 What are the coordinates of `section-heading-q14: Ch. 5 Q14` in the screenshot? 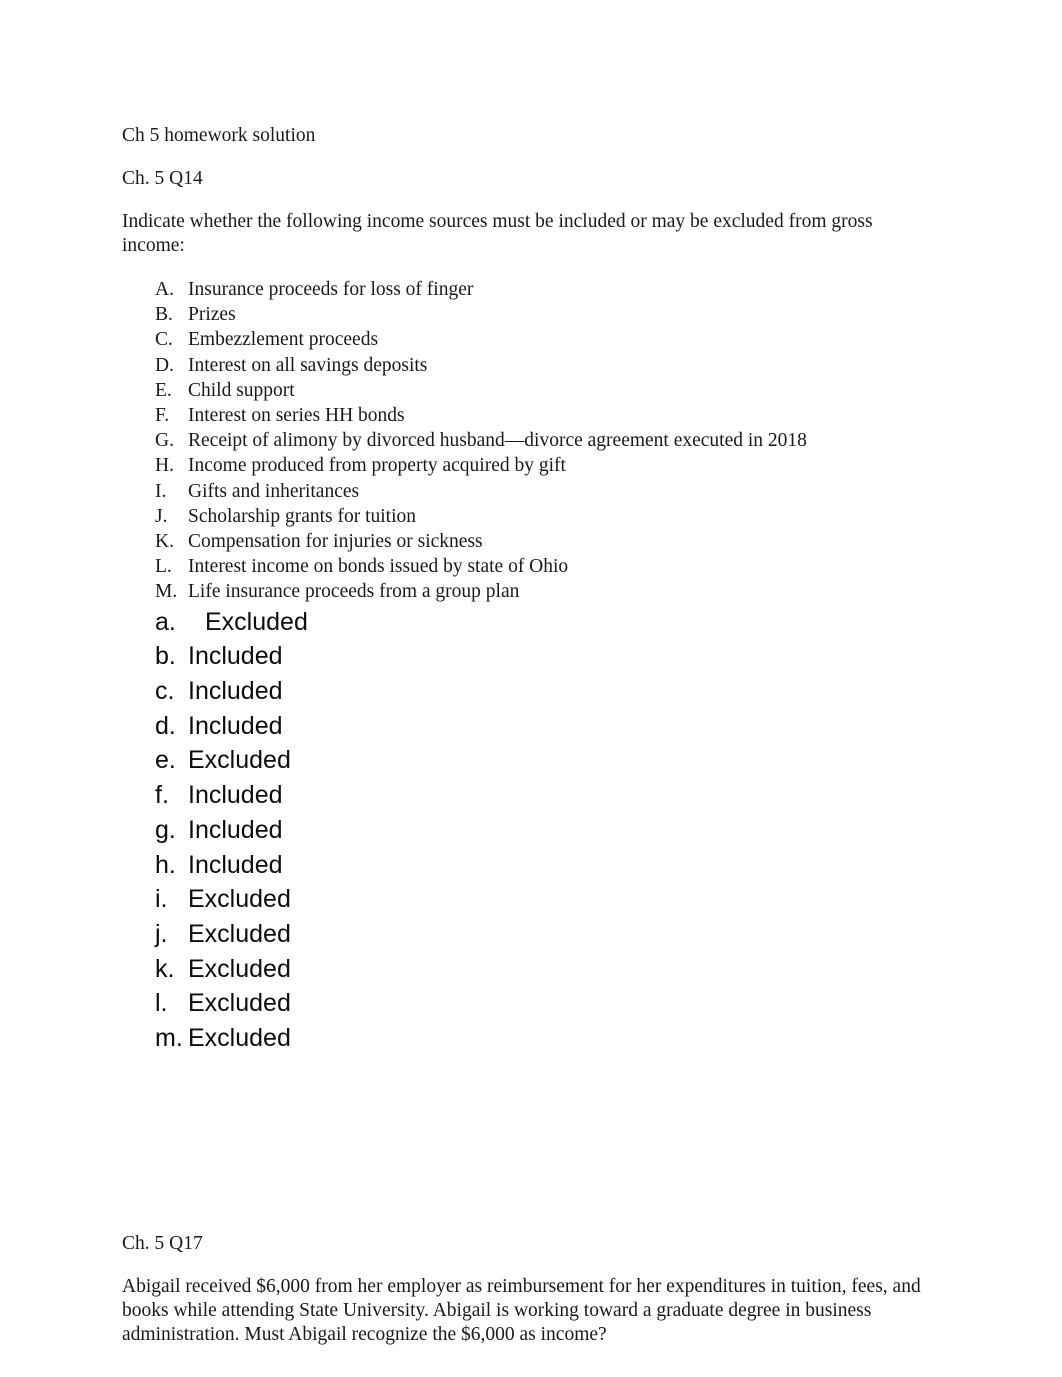 It's located at (162, 178).